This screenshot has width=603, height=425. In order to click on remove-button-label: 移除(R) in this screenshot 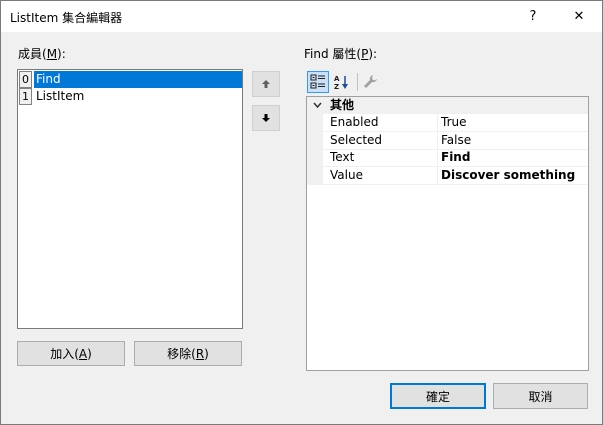, I will do `click(188, 354)`.